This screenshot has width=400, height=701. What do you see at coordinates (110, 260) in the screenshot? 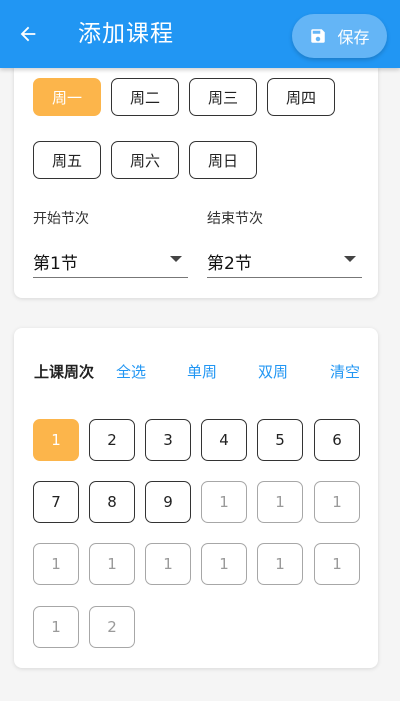
I see `start-period-select: 第1节` at bounding box center [110, 260].